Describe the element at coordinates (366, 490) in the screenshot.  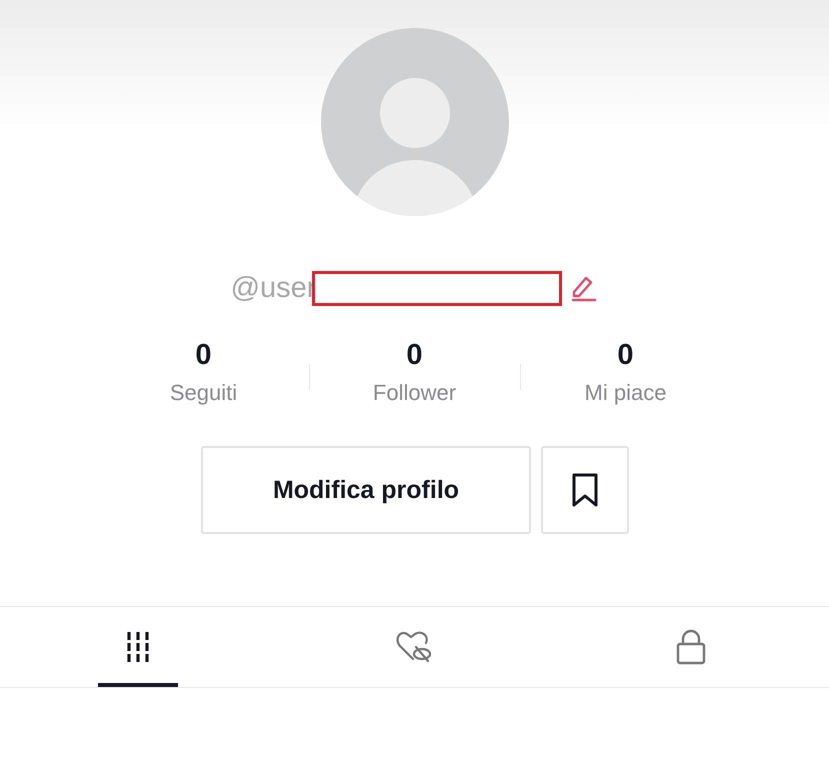
I see `edit-profile-button: Modifica profilo` at that location.